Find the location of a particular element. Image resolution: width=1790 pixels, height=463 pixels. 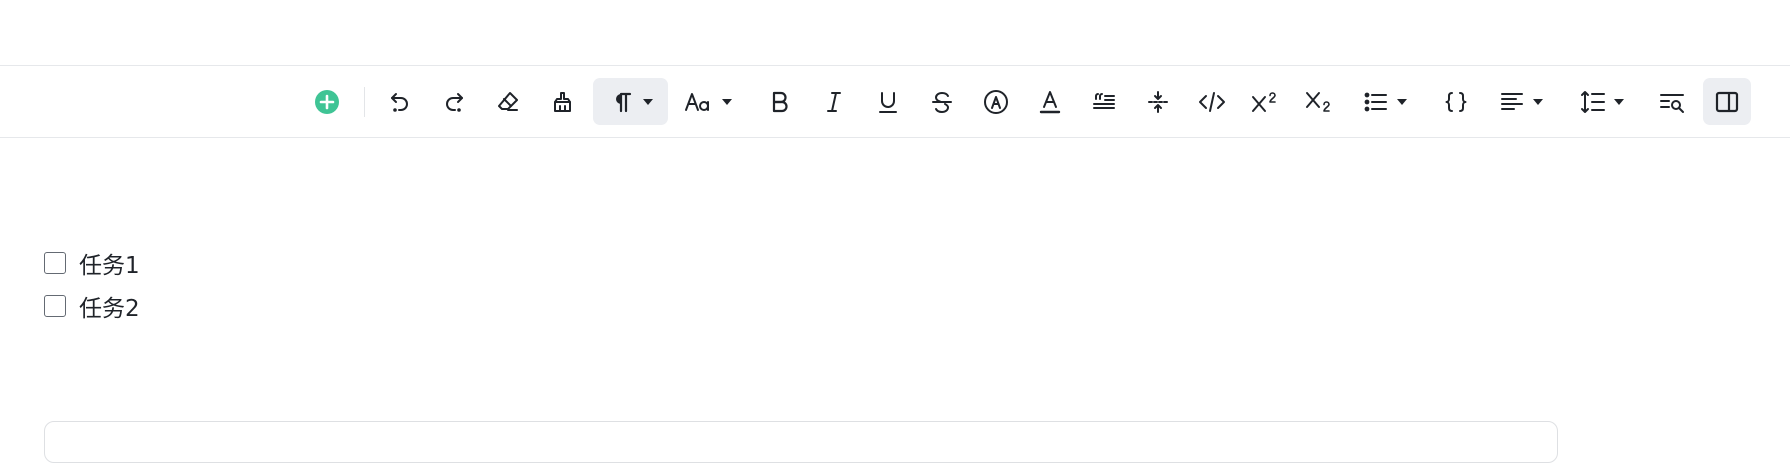

bold-button is located at coordinates (780, 101).